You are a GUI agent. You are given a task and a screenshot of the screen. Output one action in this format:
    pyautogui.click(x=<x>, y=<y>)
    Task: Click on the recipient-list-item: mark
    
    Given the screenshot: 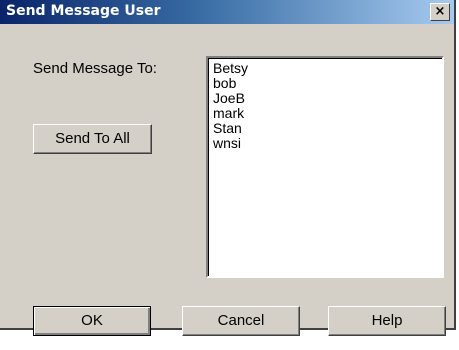 What is the action you would take?
    pyautogui.click(x=327, y=113)
    